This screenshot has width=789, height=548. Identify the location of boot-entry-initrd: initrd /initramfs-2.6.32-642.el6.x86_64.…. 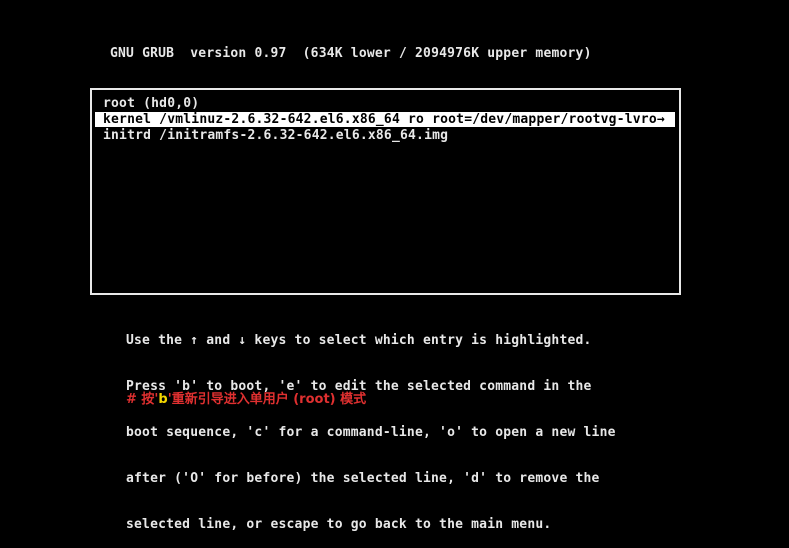
(385, 135).